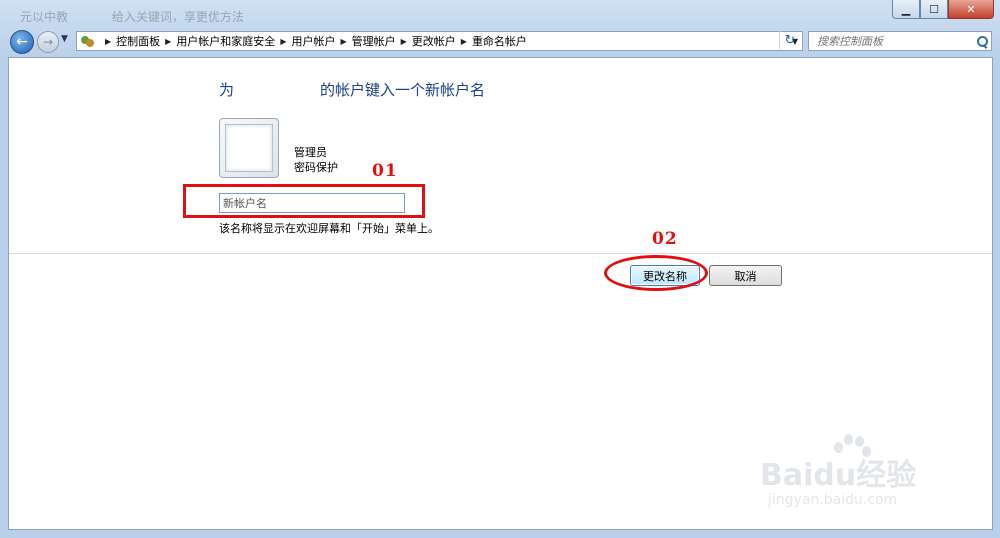 The height and width of the screenshot is (538, 1000). What do you see at coordinates (329, 228) in the screenshot?
I see `name-hint-text: 该名称将显示在欢迎屏幕和「开始」菜单上。` at bounding box center [329, 228].